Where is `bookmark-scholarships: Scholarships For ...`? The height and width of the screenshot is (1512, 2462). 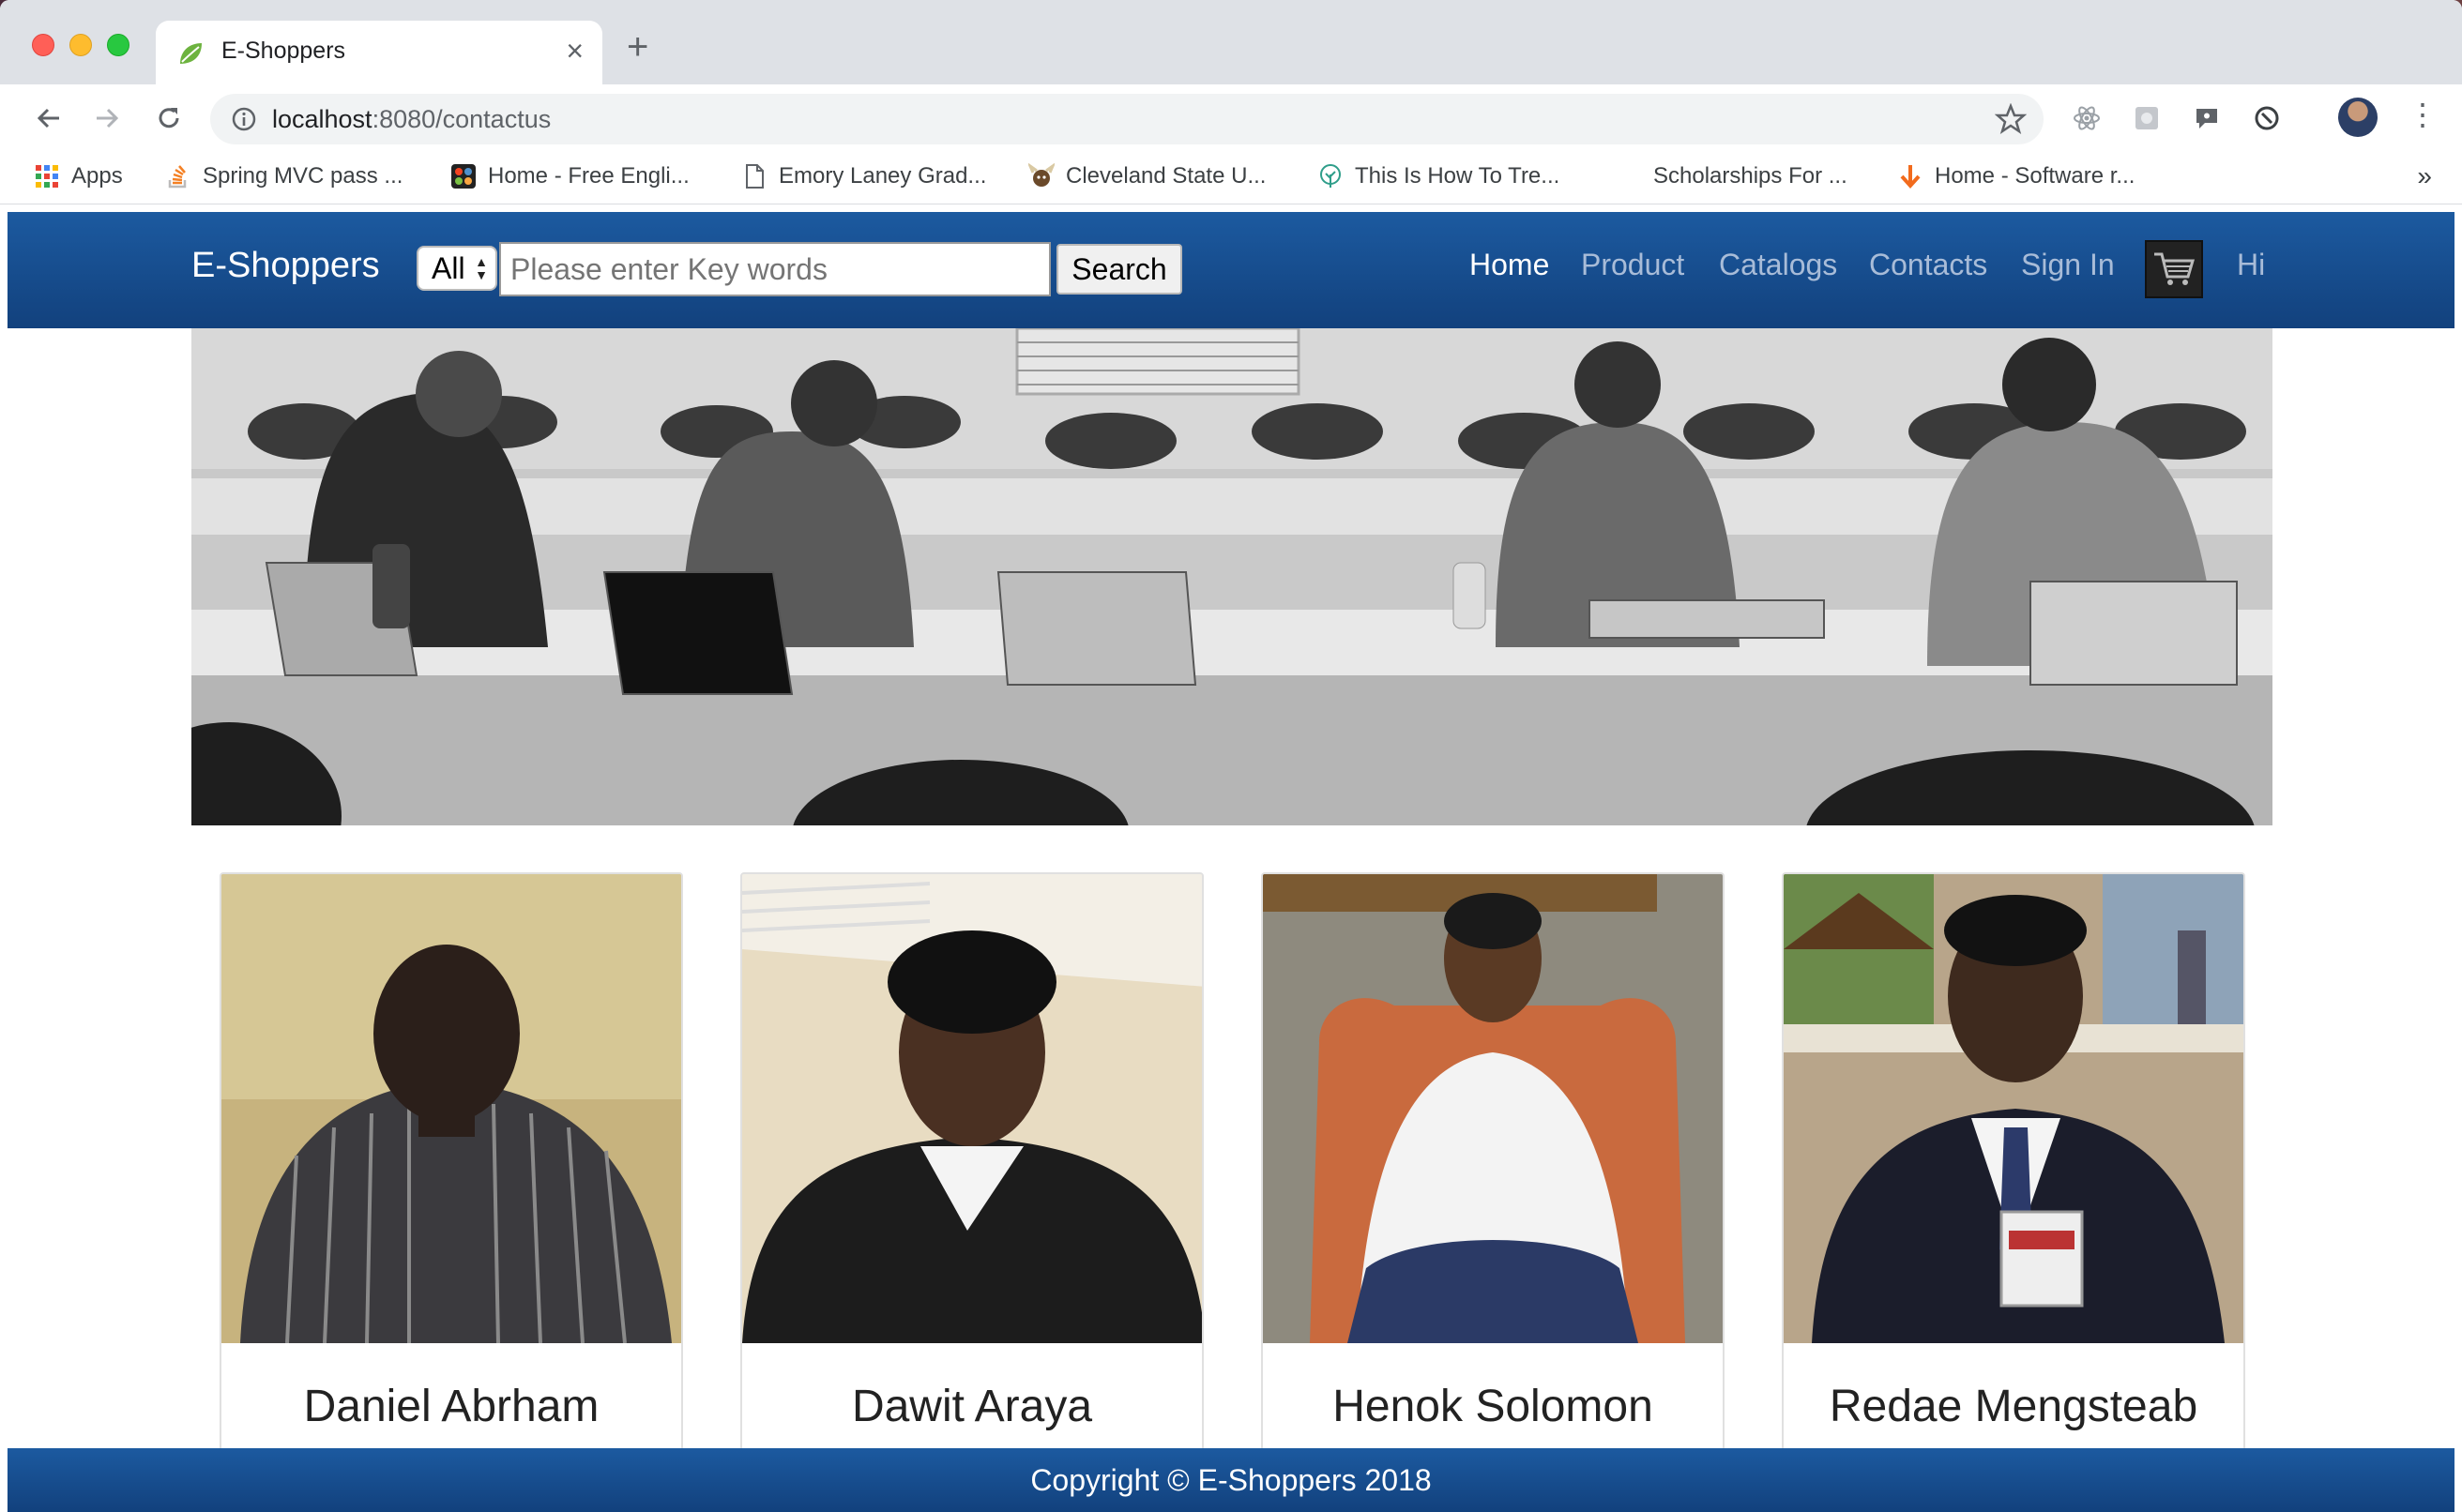 bookmark-scholarships: Scholarships For ... is located at coordinates (1750, 176).